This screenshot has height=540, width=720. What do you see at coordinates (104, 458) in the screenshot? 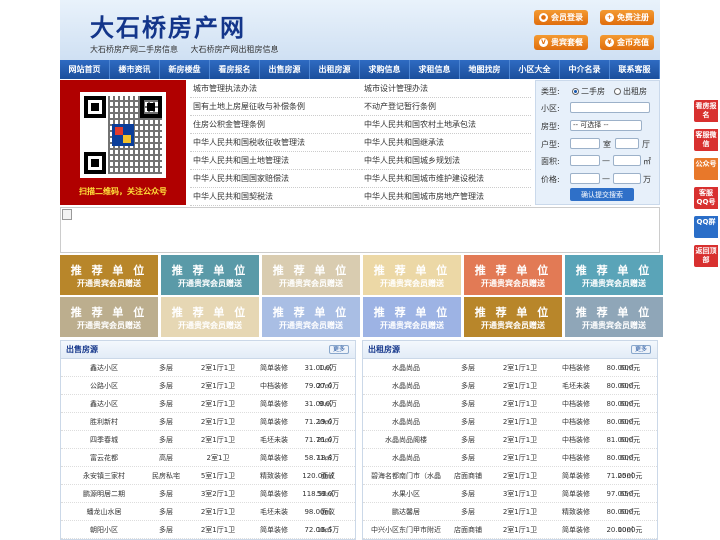
I see `community-name: 富云花都` at bounding box center [104, 458].